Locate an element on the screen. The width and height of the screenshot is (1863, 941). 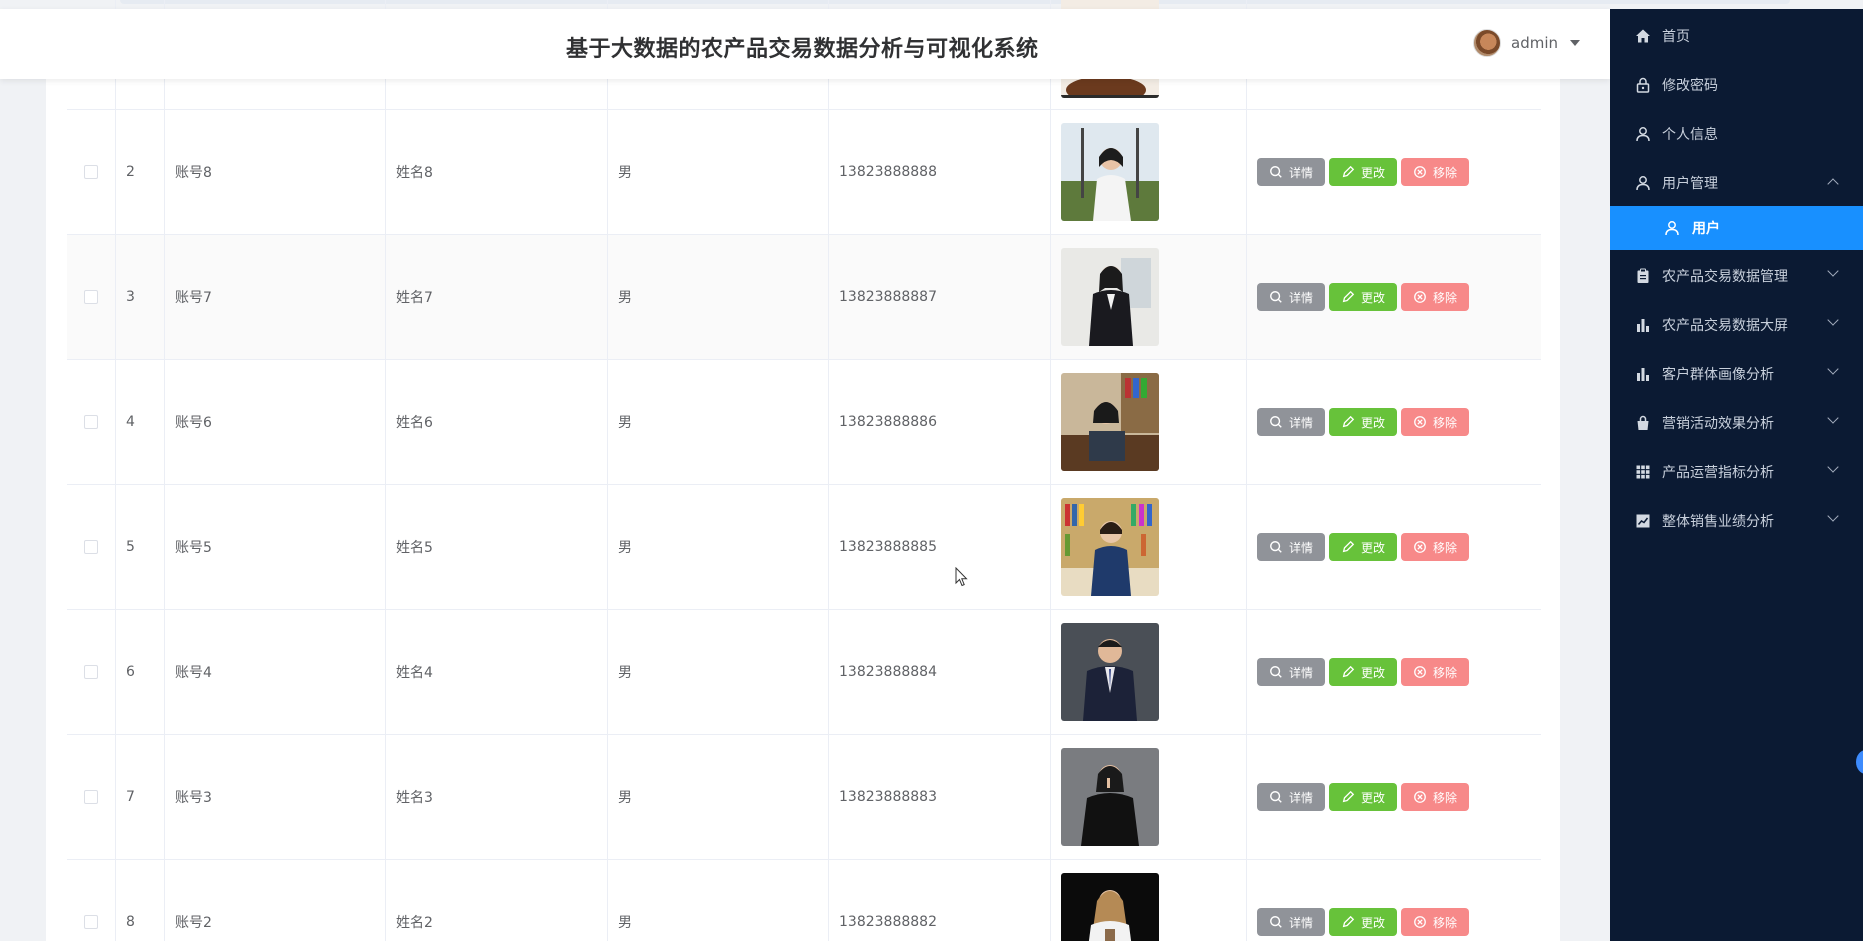
avatar is located at coordinates (1487, 43).